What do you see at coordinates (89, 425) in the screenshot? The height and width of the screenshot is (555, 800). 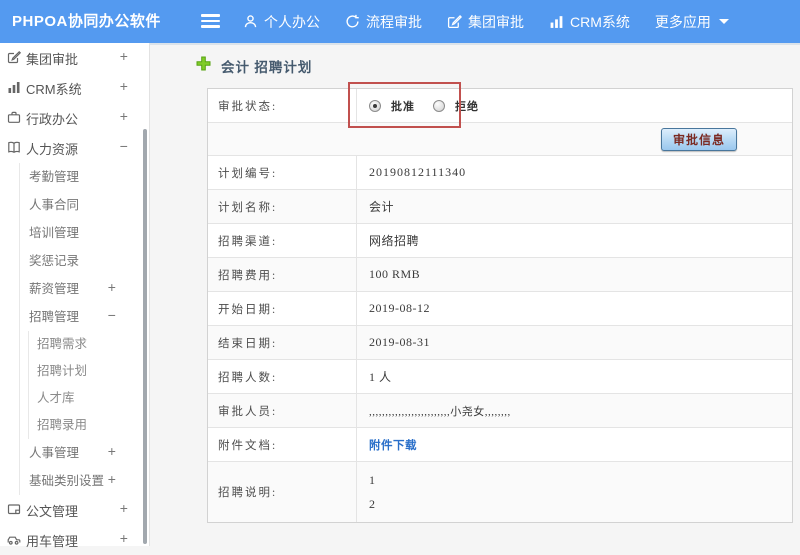 I see `sidebar-item-recruit-hire: 招聘录用` at bounding box center [89, 425].